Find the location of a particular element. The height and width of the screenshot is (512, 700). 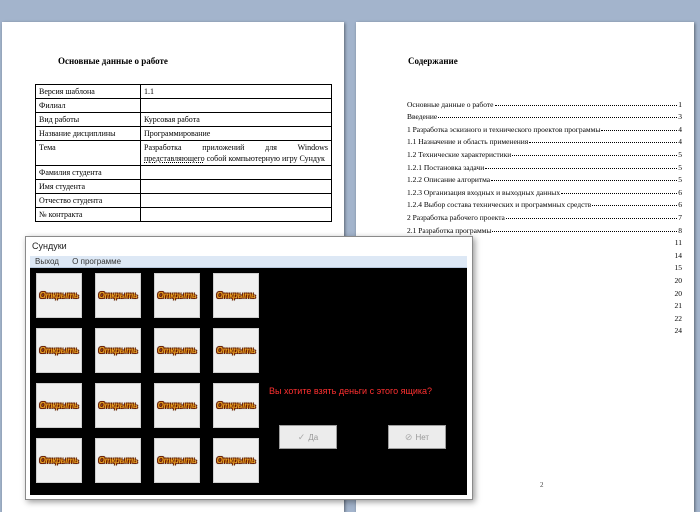

toc-entry-text: 1.2.1 Постановка задачи is located at coordinates (446, 167).